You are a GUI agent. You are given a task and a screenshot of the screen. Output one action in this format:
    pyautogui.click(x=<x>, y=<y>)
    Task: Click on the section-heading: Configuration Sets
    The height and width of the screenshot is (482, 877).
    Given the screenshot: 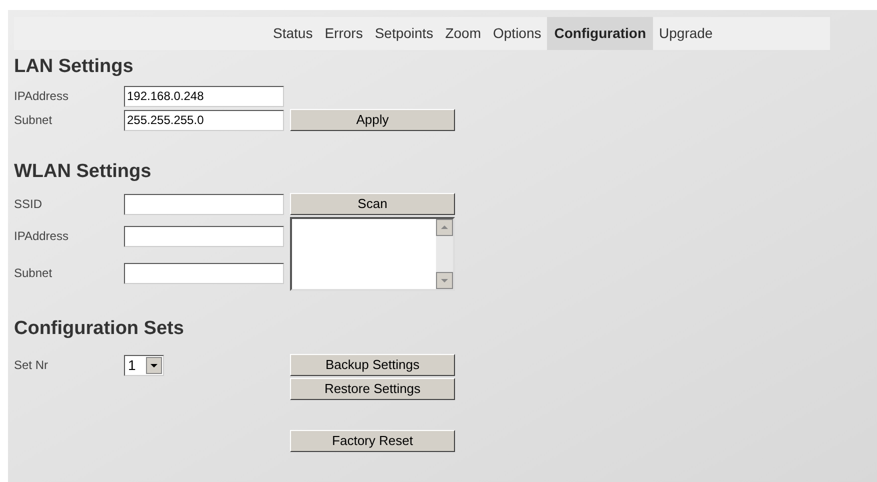 What is the action you would take?
    pyautogui.click(x=99, y=329)
    